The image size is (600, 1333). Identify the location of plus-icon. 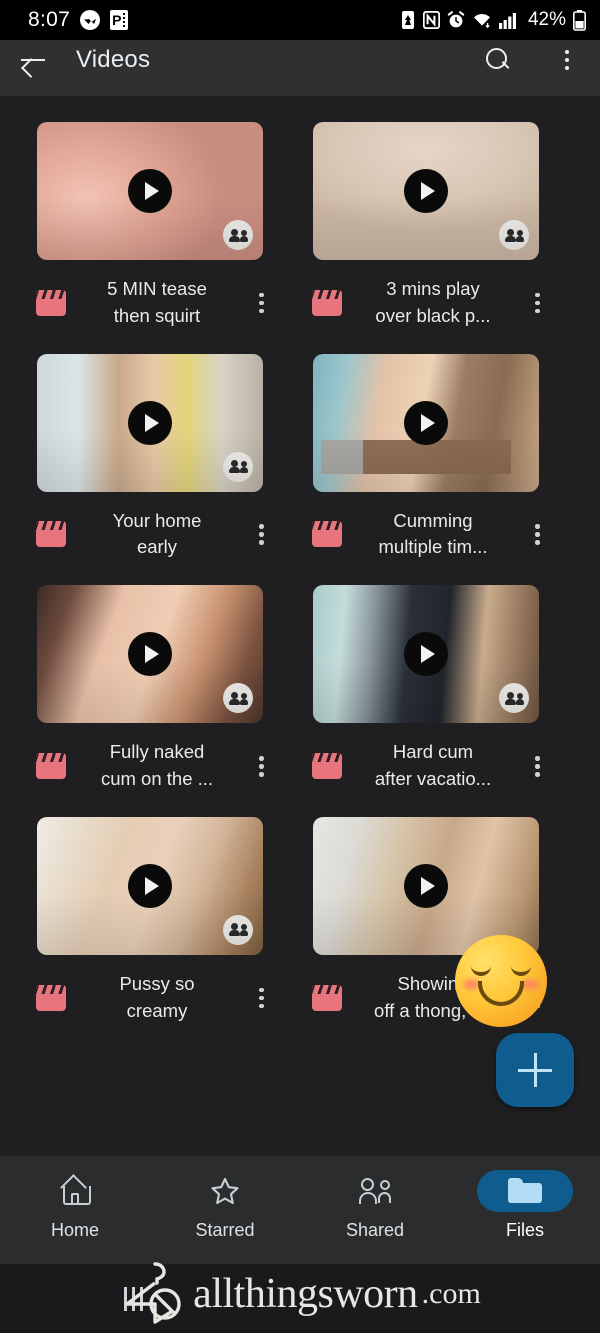
(535, 1070).